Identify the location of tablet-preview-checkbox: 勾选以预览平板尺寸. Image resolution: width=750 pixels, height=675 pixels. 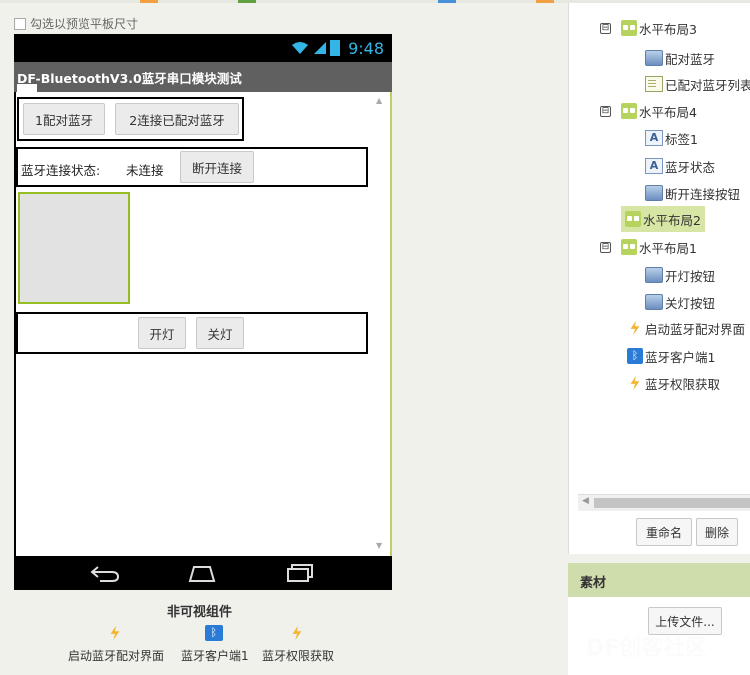
(76, 23).